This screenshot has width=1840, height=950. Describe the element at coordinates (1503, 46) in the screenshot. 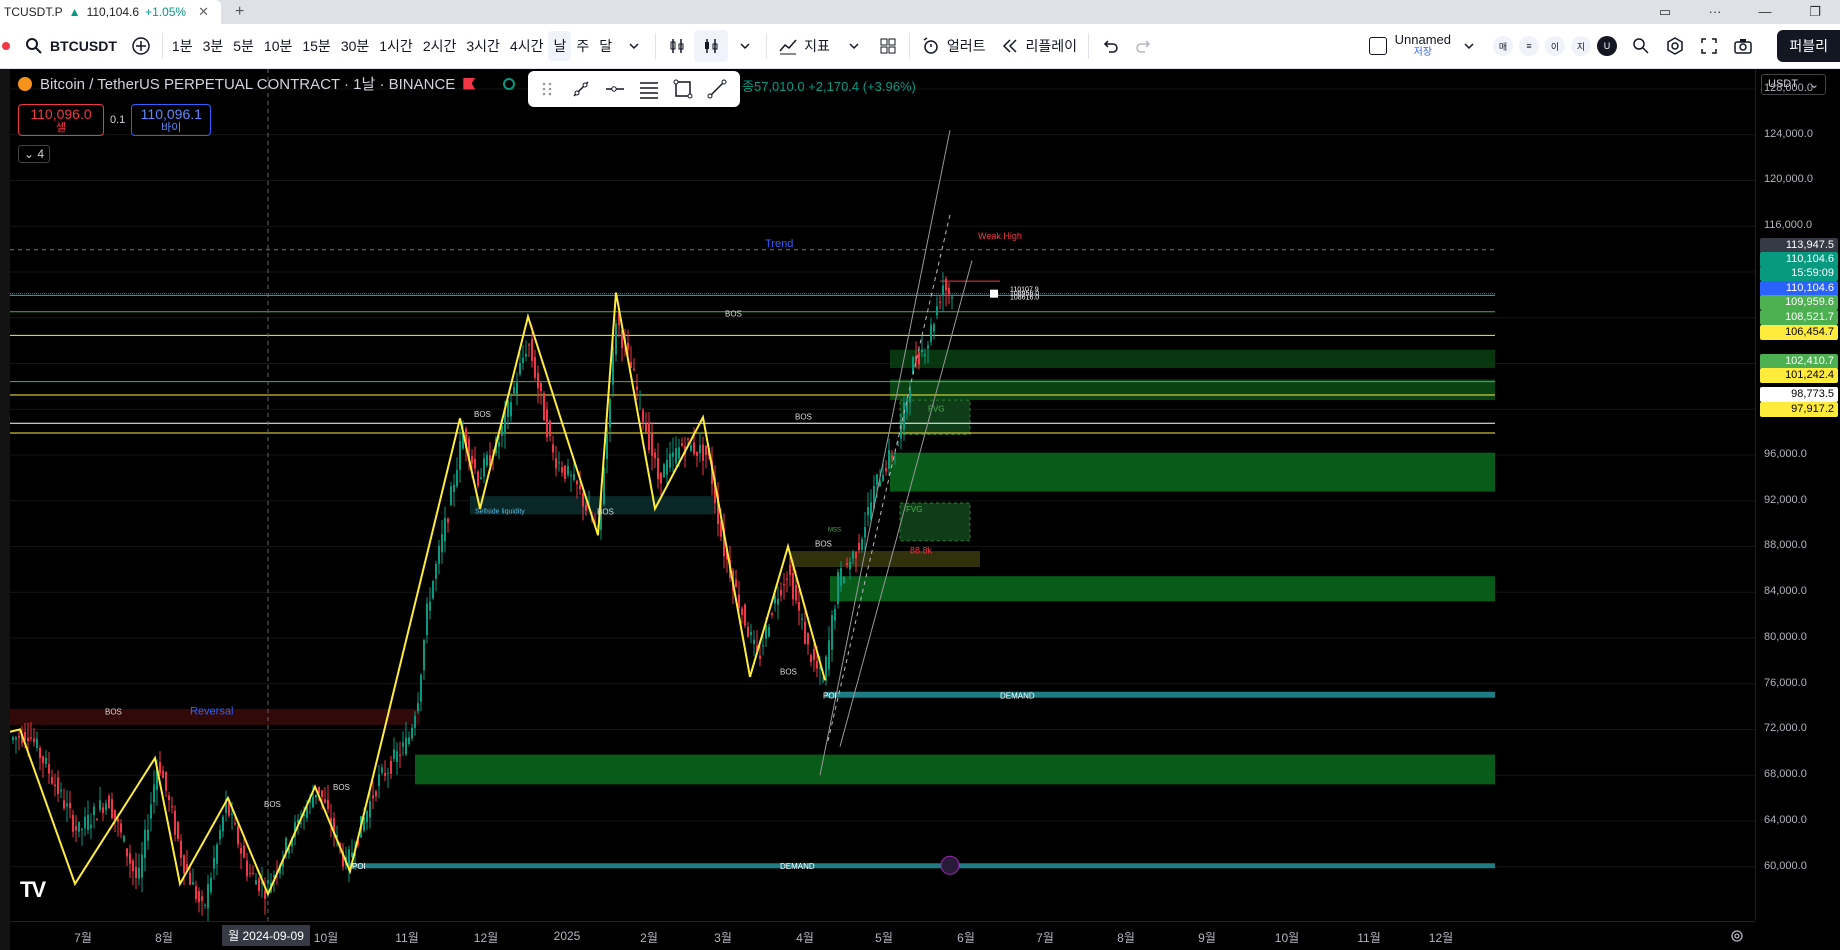

I see `quick-button-1: 매` at that location.